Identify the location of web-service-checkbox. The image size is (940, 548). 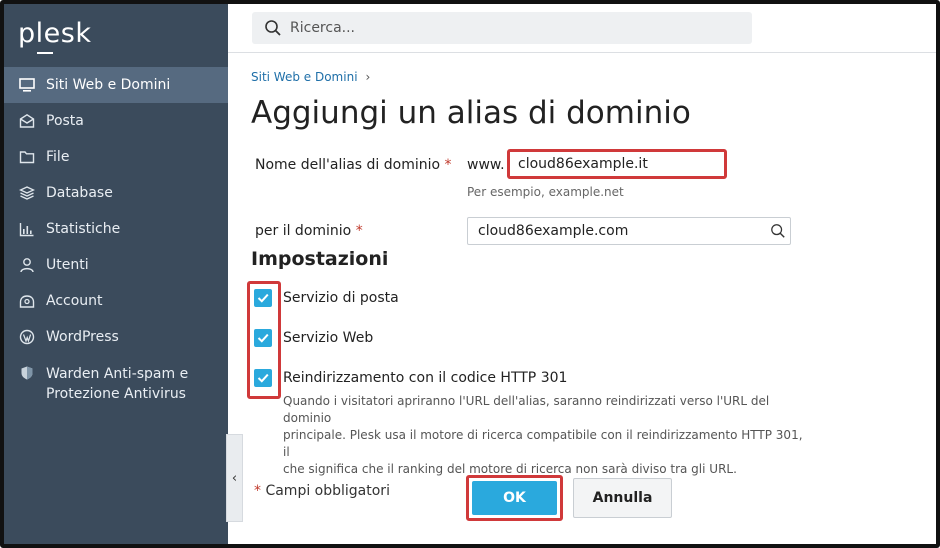
(263, 338).